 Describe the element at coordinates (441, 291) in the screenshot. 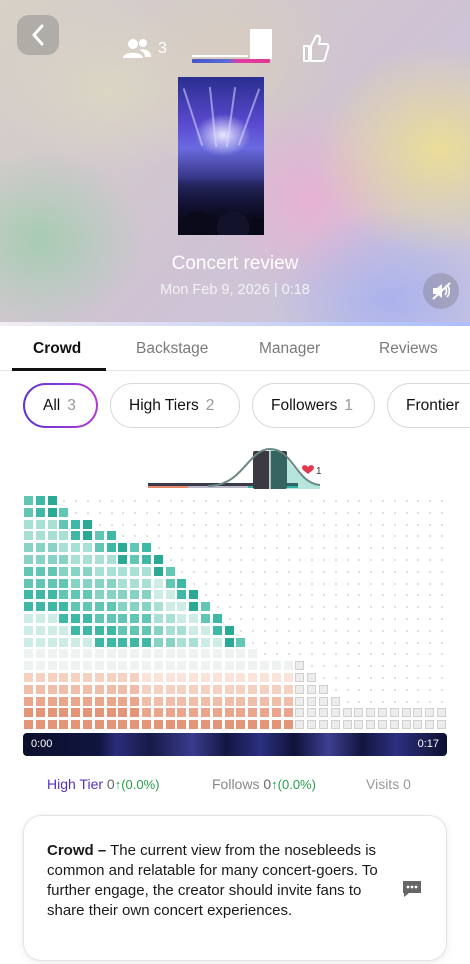

I see `mute-button` at that location.